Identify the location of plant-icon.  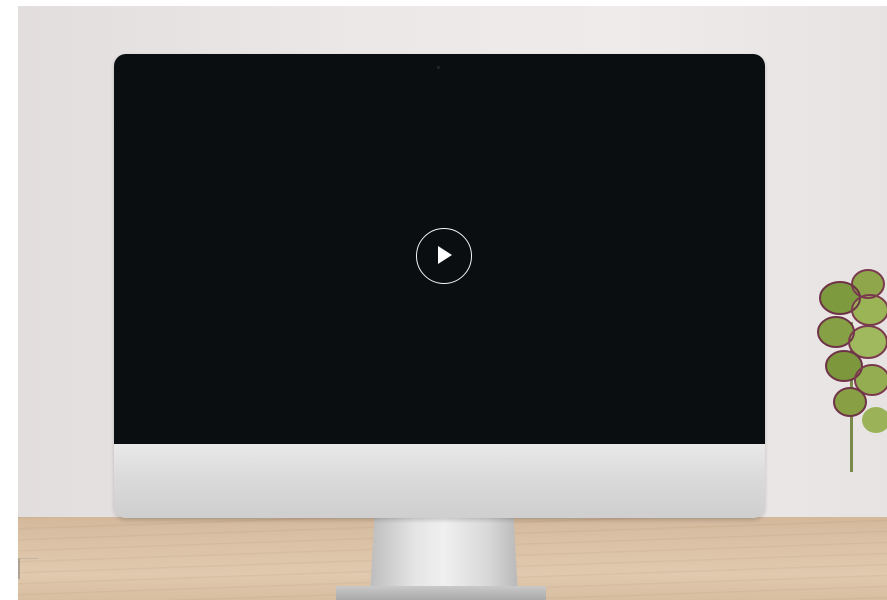
(848, 368).